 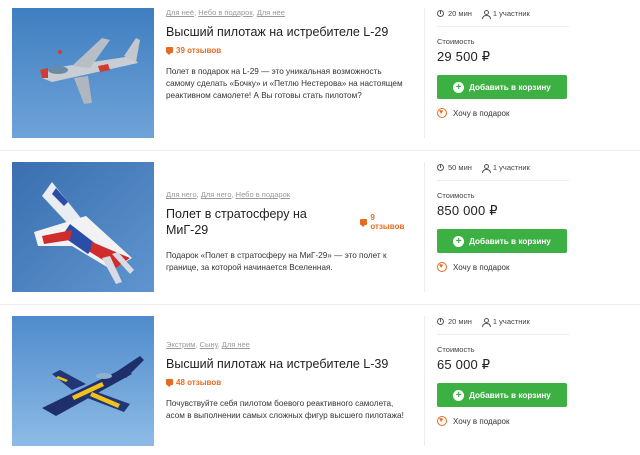 I want to click on meta-row: 50 мин 1 участник, so click(x=503, y=167).